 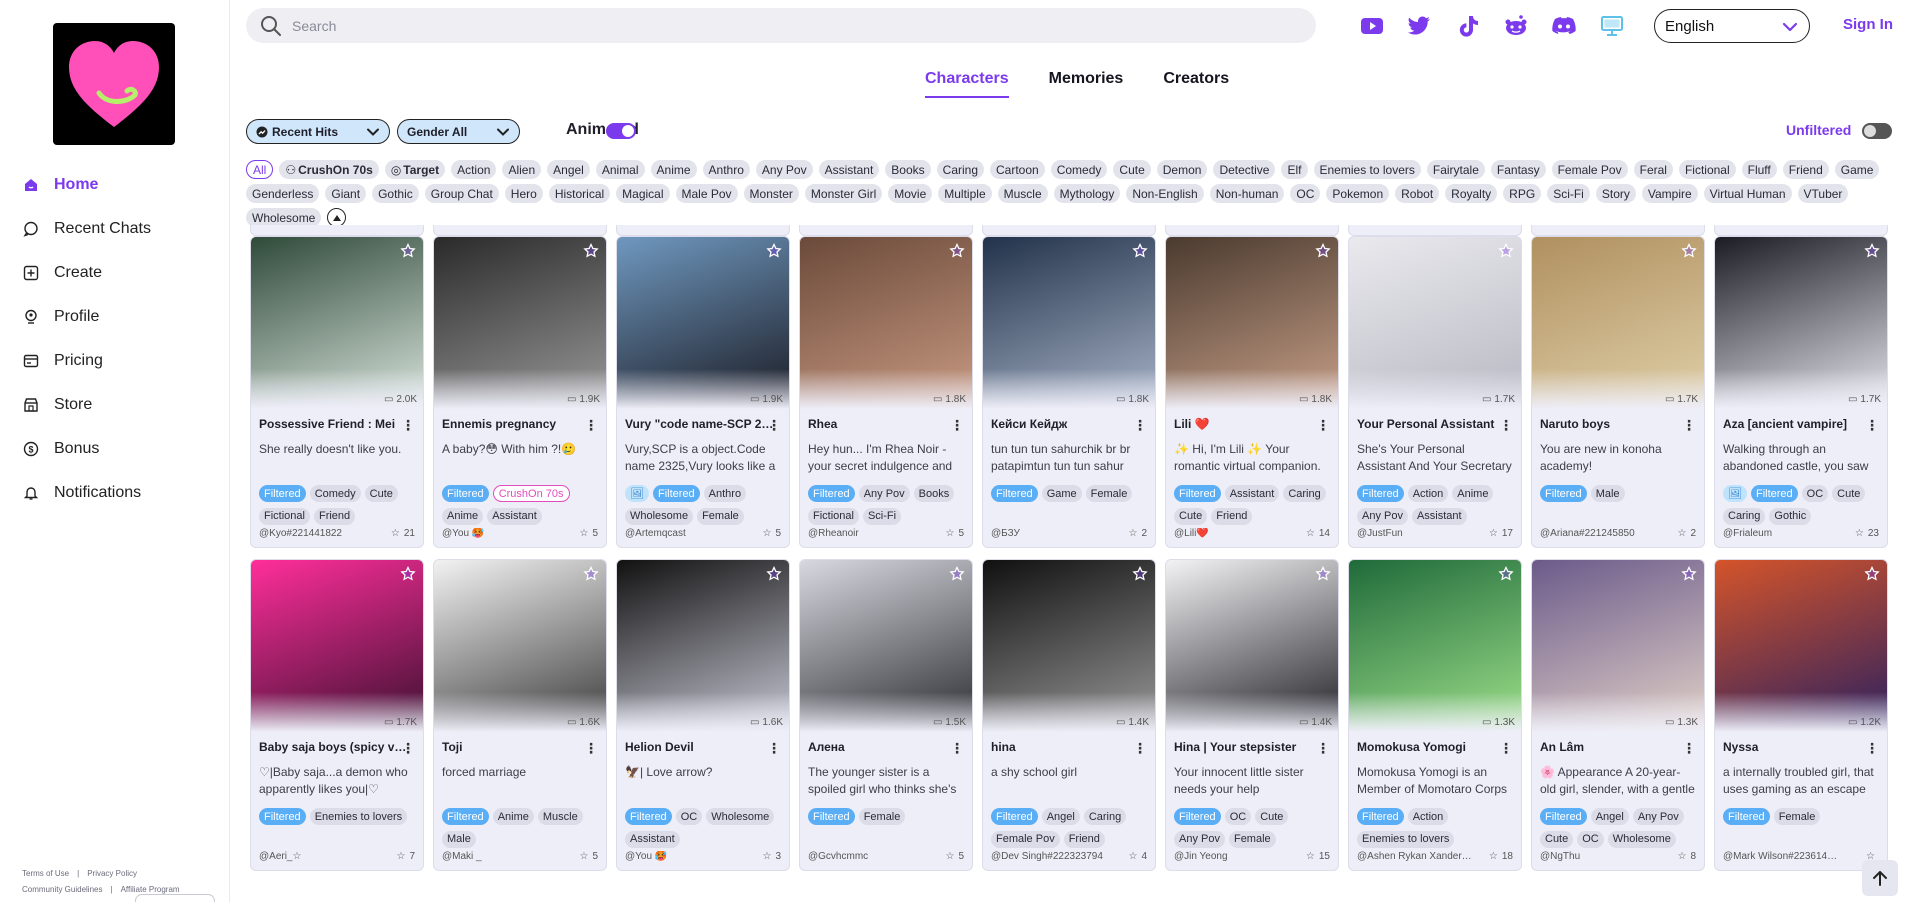 What do you see at coordinates (513, 816) in the screenshot?
I see `card-tag: Anime` at bounding box center [513, 816].